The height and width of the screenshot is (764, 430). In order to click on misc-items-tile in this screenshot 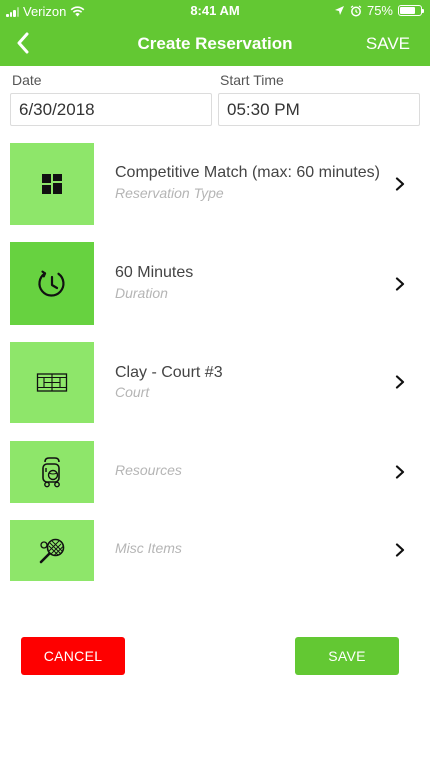, I will do `click(52, 550)`.